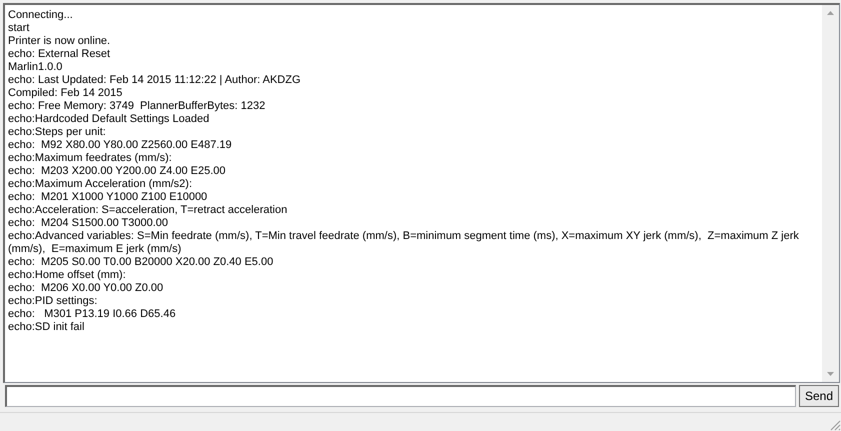  I want to click on command-input, so click(400, 396).